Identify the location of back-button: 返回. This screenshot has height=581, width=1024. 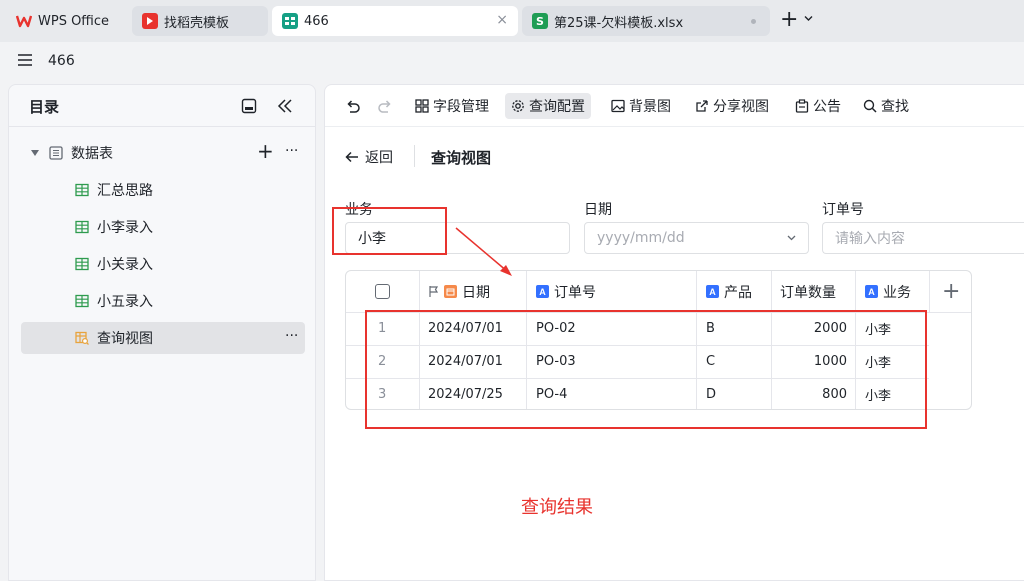
(369, 157).